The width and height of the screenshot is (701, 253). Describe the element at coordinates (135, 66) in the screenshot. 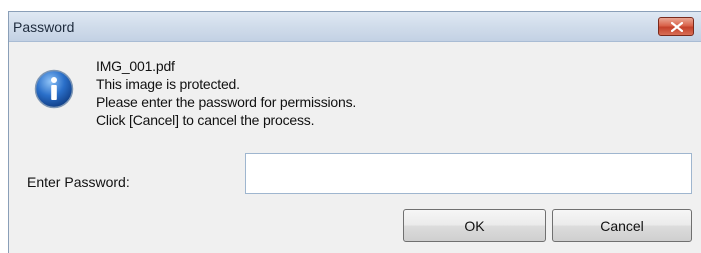

I see `file-name: IMG_001.pdf` at that location.